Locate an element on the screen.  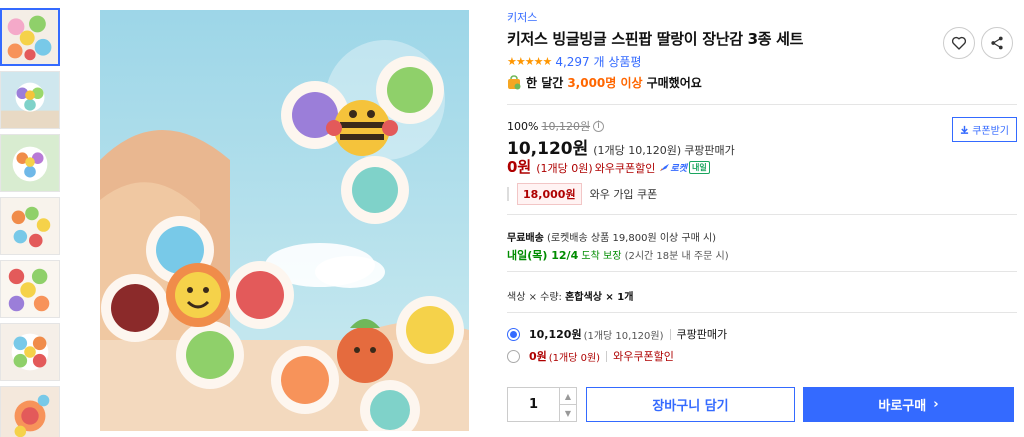
selected-option: 색상 × 수량: 혼합색상 × 1개 is located at coordinates (570, 295).